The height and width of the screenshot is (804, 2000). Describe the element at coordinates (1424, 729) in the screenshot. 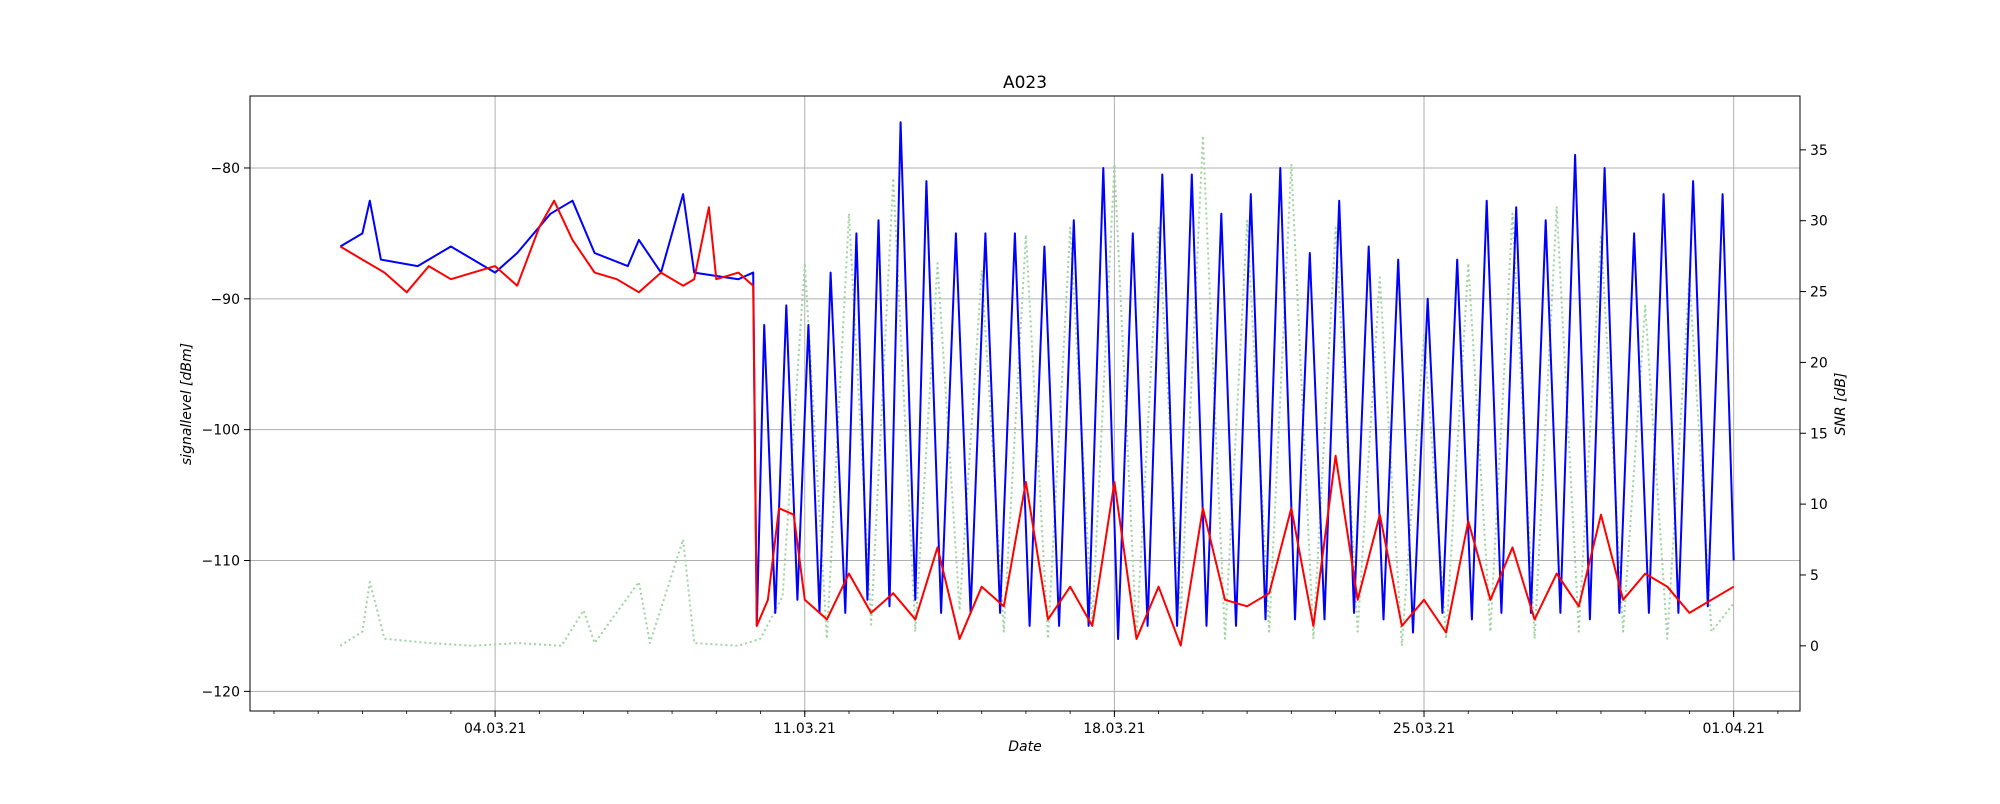

I see `x-tick-label: 25.03.21` at that location.